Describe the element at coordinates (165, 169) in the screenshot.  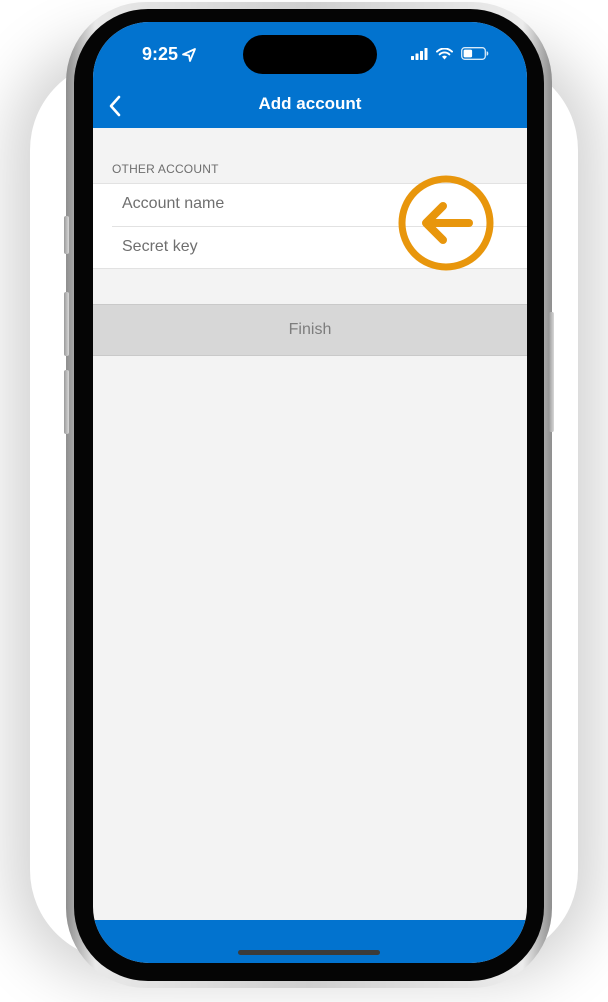
I see `section-header-other-account: OTHER ACCOUNT` at that location.